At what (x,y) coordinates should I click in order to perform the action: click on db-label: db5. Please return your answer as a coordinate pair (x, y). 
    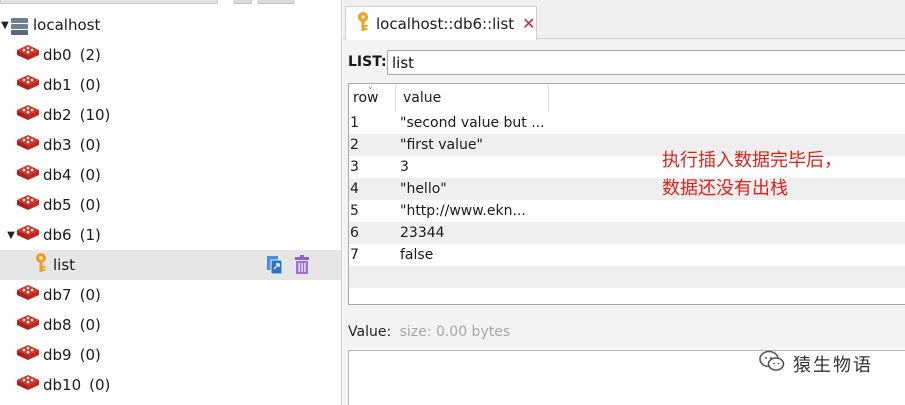
    Looking at the image, I should click on (57, 205).